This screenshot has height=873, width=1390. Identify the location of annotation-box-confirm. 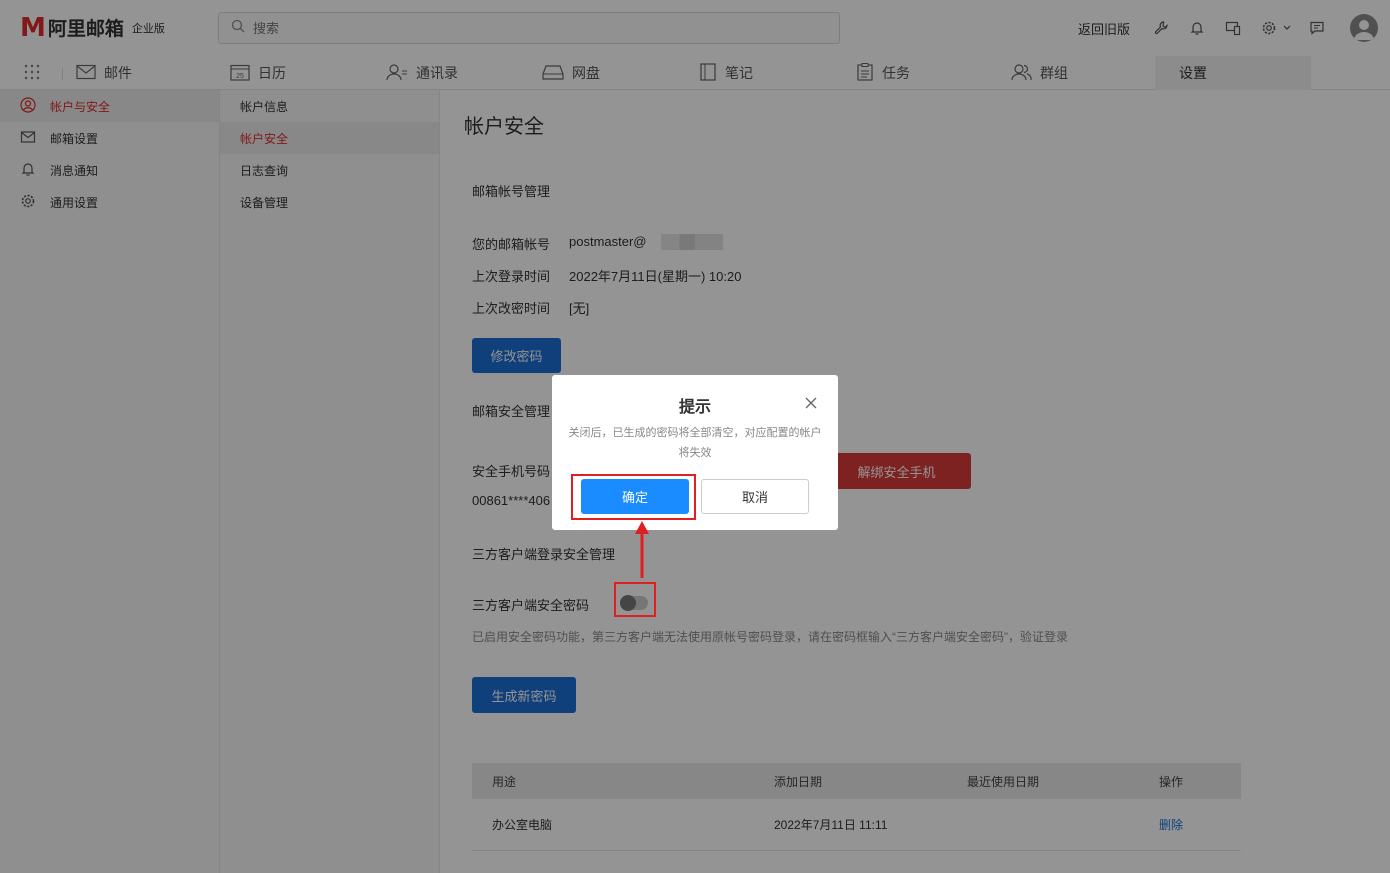
(633, 497).